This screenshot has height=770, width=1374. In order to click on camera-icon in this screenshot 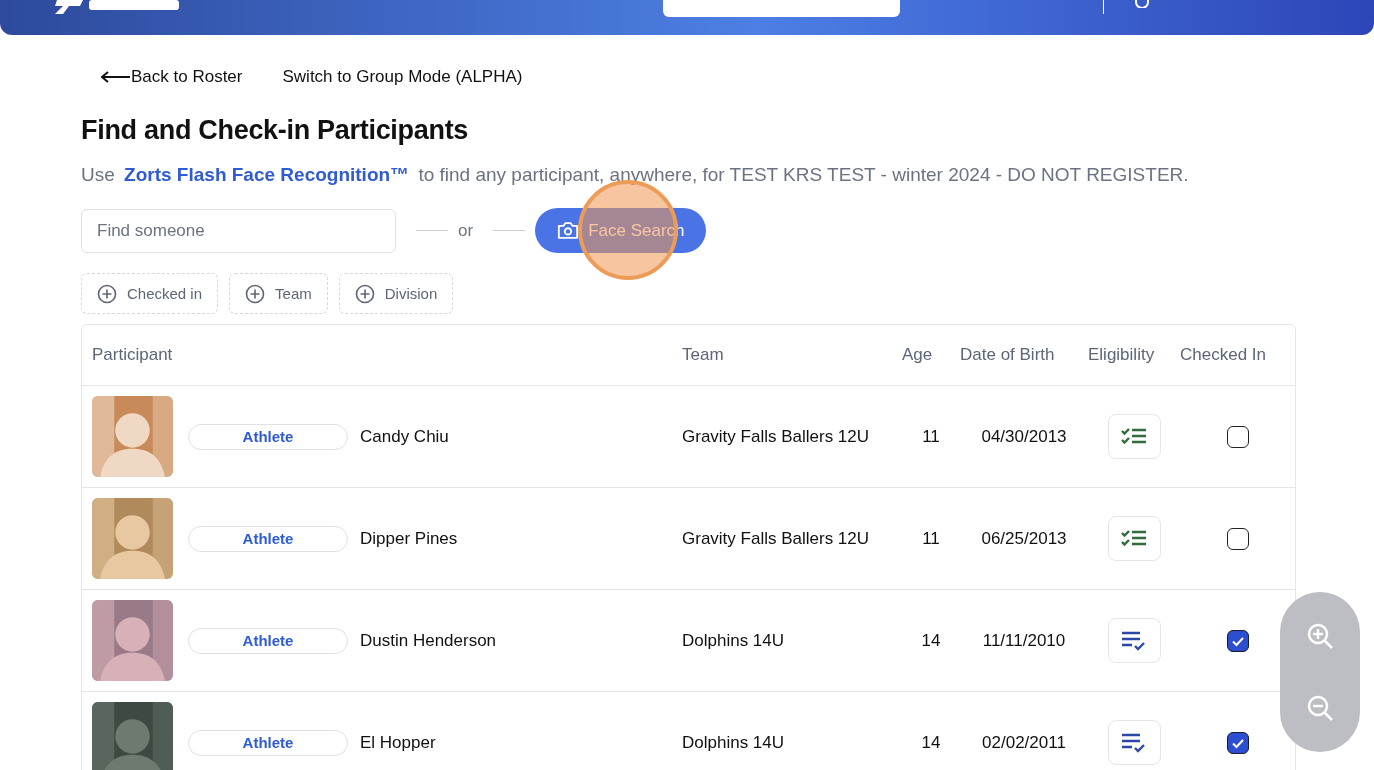, I will do `click(568, 230)`.